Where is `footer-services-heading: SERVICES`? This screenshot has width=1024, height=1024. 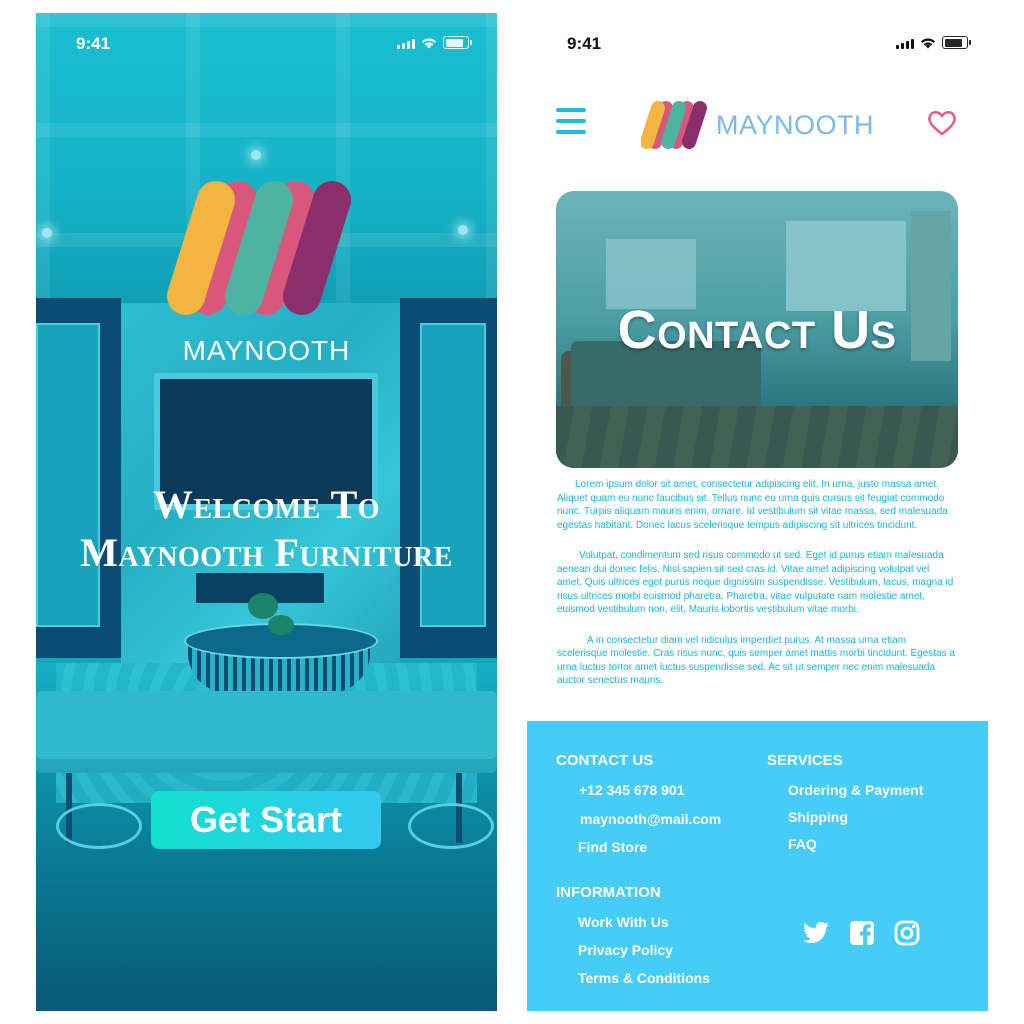
footer-services-heading: SERVICES is located at coordinates (805, 760).